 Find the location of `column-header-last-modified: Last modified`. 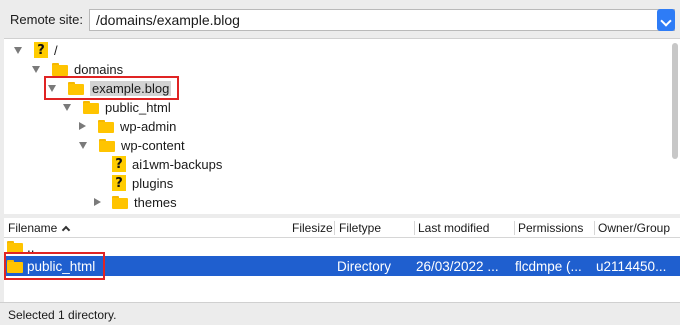

column-header-last-modified: Last modified is located at coordinates (453, 228).